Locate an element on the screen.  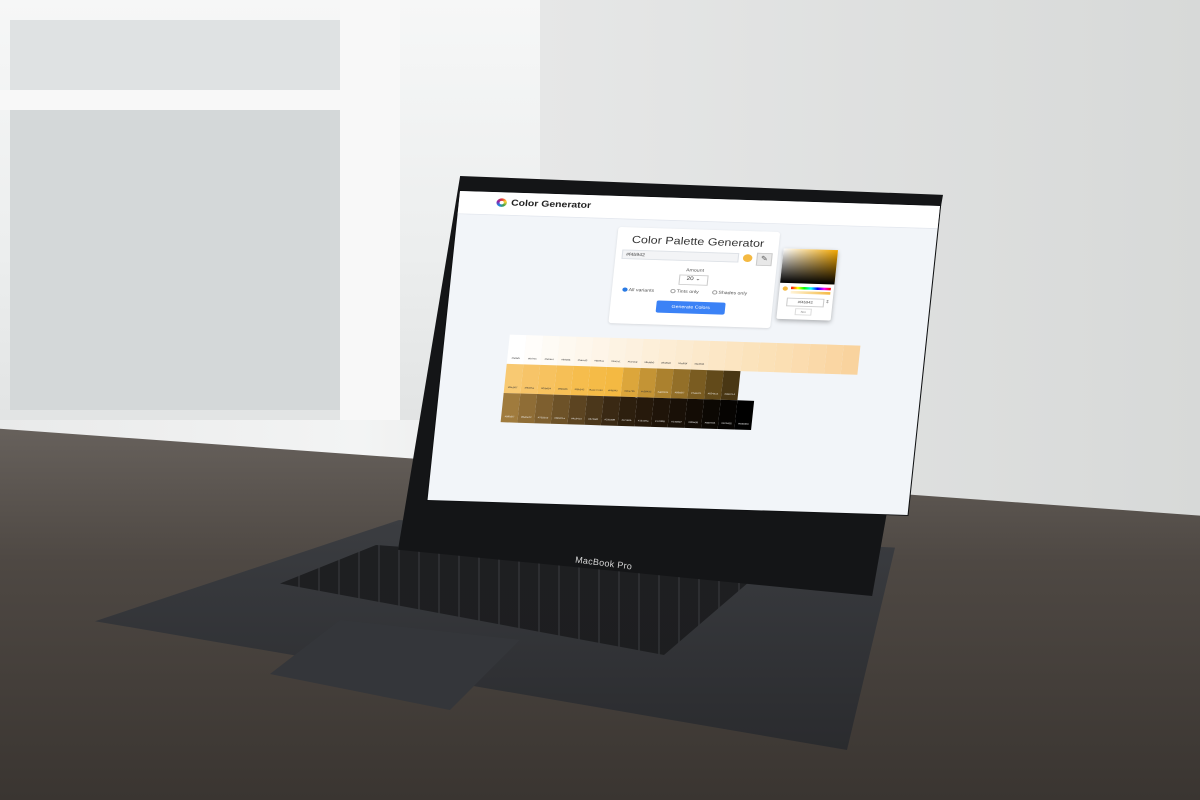
swatch-hex-label: #75501d is located at coordinates (543, 418).